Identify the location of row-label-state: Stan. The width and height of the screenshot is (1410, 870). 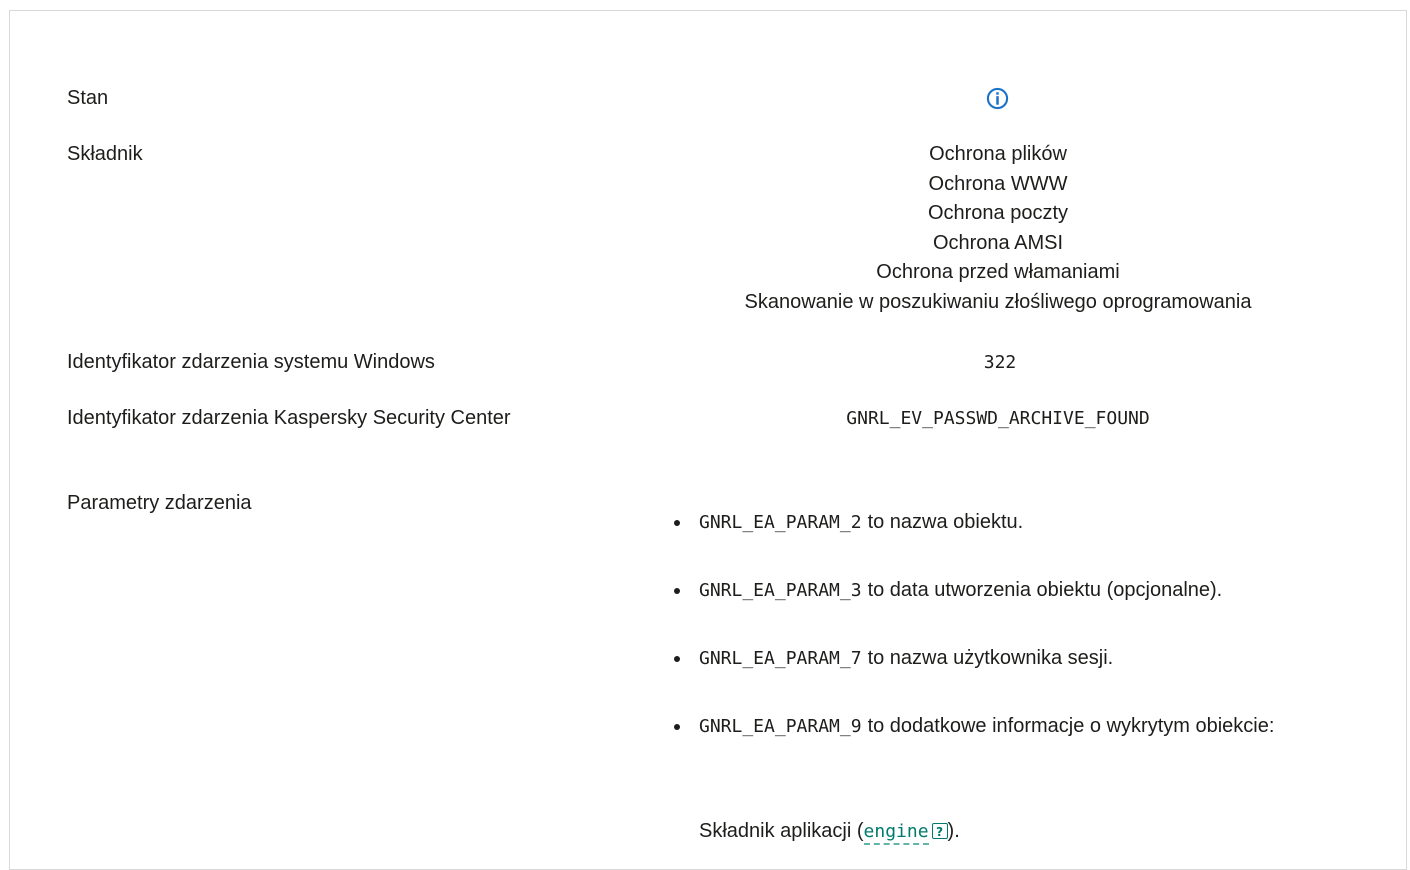
(88, 98).